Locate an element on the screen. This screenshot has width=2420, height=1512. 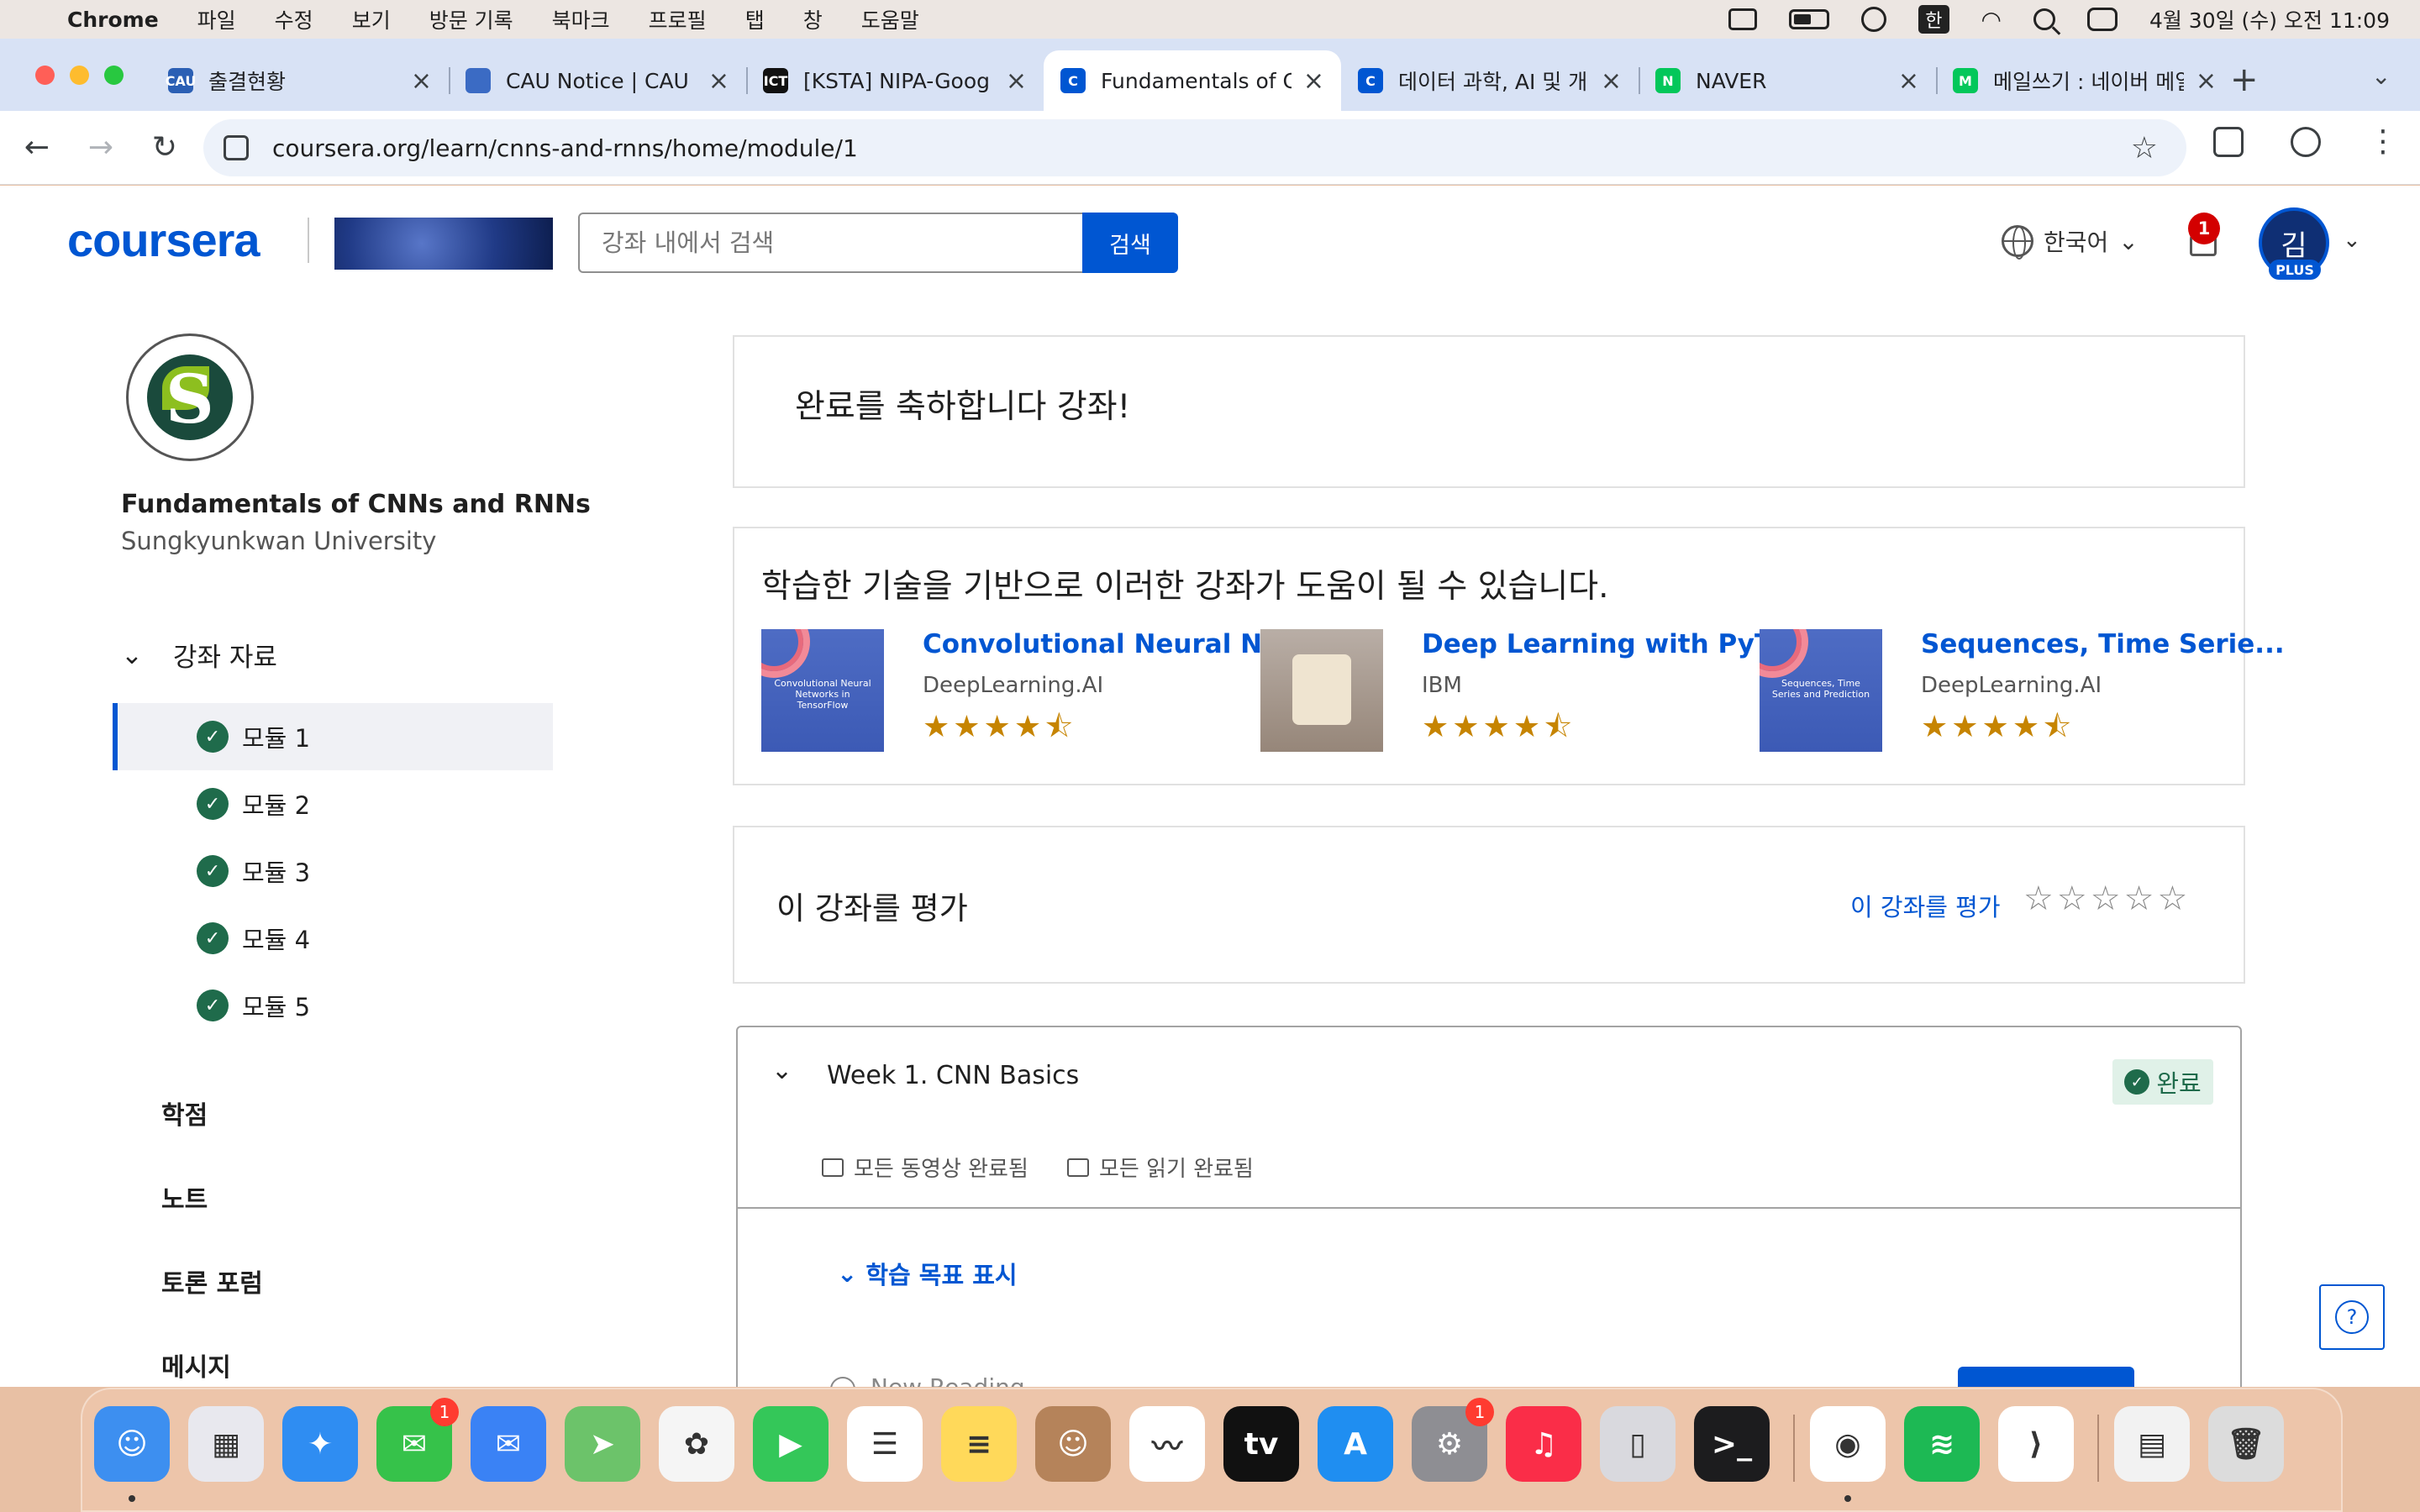
vscode-icon: ⟩ is located at coordinates (2036, 1444).